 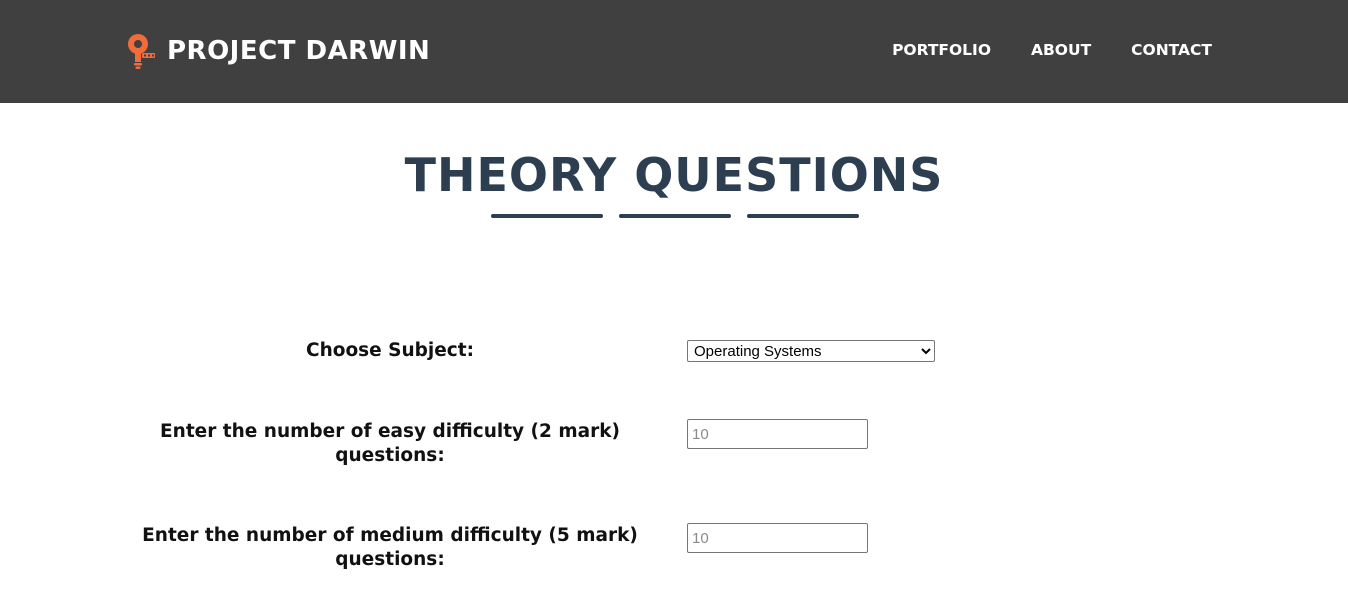 What do you see at coordinates (811, 351) in the screenshot?
I see `subject-select: Operating Systems` at bounding box center [811, 351].